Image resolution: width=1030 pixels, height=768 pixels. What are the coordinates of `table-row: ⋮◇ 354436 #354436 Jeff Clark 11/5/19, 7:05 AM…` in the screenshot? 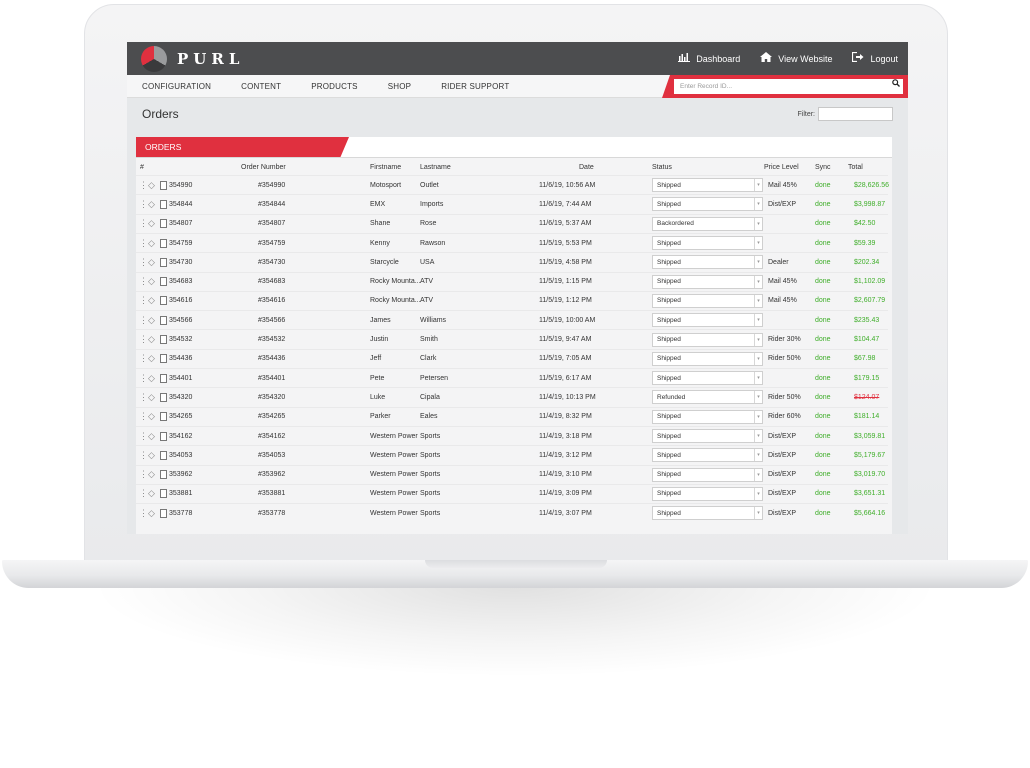 It's located at (512, 358).